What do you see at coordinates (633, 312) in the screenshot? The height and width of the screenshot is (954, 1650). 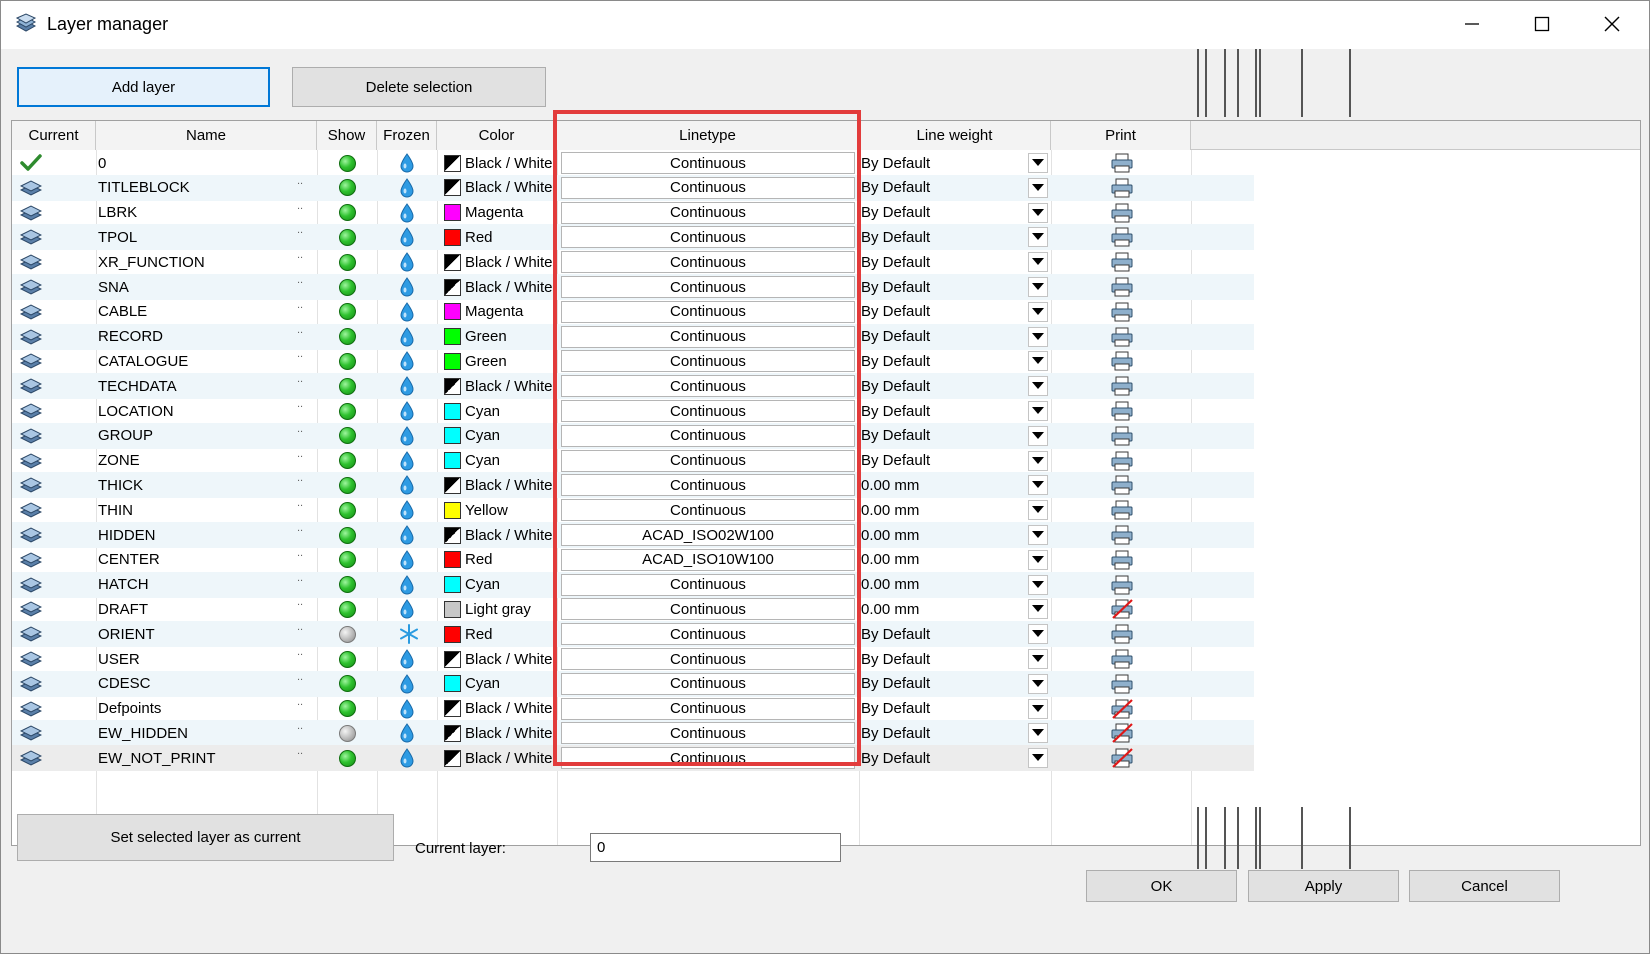 I see `layer-row: CABLE.. Magenta Continuous By Default` at bounding box center [633, 312].